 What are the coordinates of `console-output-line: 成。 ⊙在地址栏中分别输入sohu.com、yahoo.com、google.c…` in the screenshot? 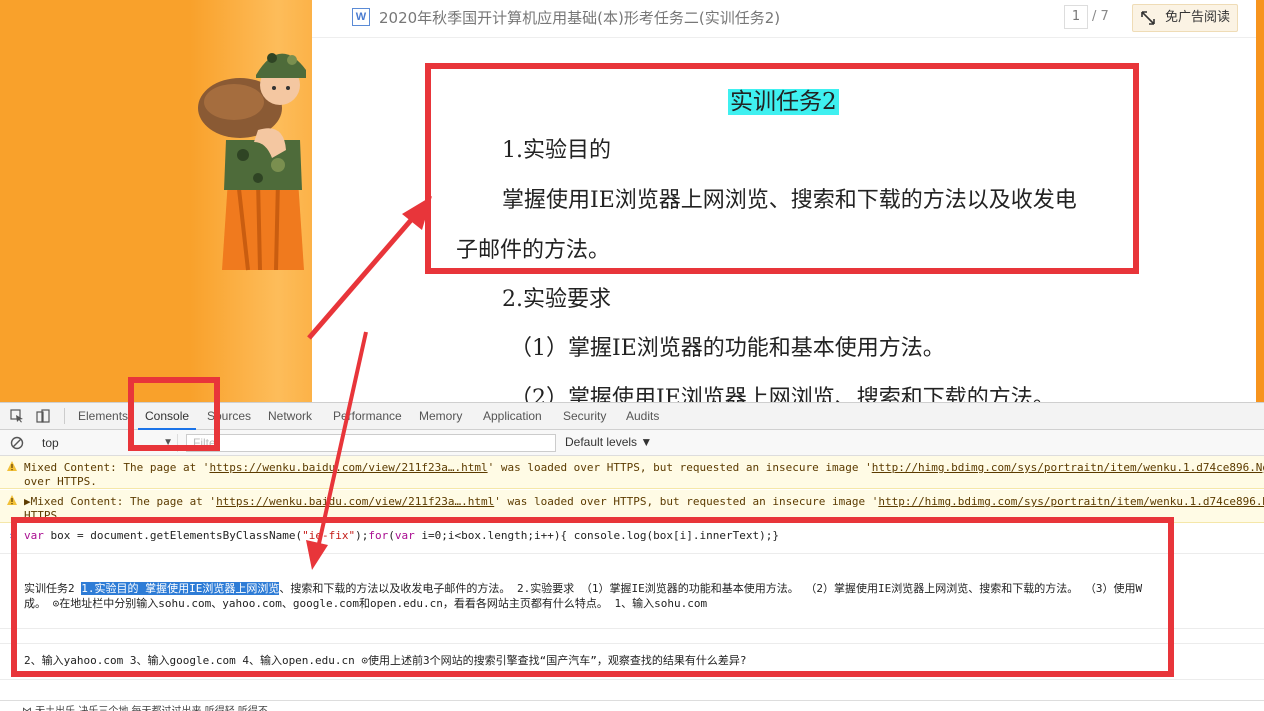 It's located at (366, 603).